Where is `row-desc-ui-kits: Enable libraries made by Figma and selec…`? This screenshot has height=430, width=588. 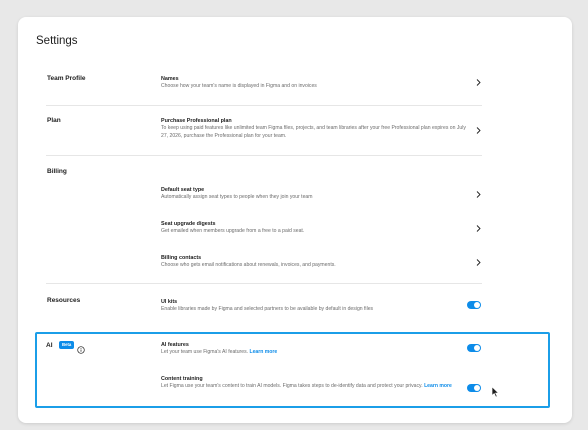
row-desc-ui-kits: Enable libraries made by Figma and selec… is located at coordinates (267, 309).